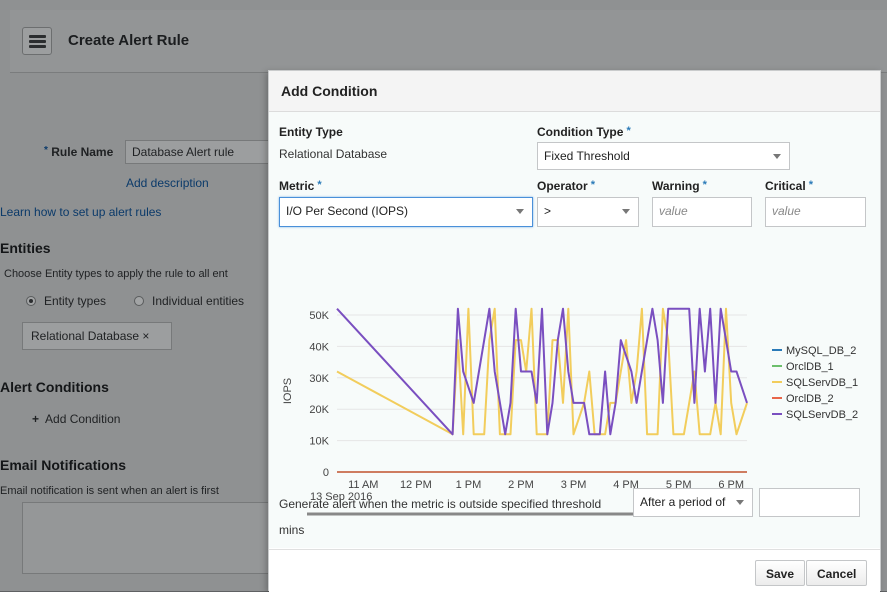  Describe the element at coordinates (139, 301) in the screenshot. I see `individual-entities-radio` at that location.